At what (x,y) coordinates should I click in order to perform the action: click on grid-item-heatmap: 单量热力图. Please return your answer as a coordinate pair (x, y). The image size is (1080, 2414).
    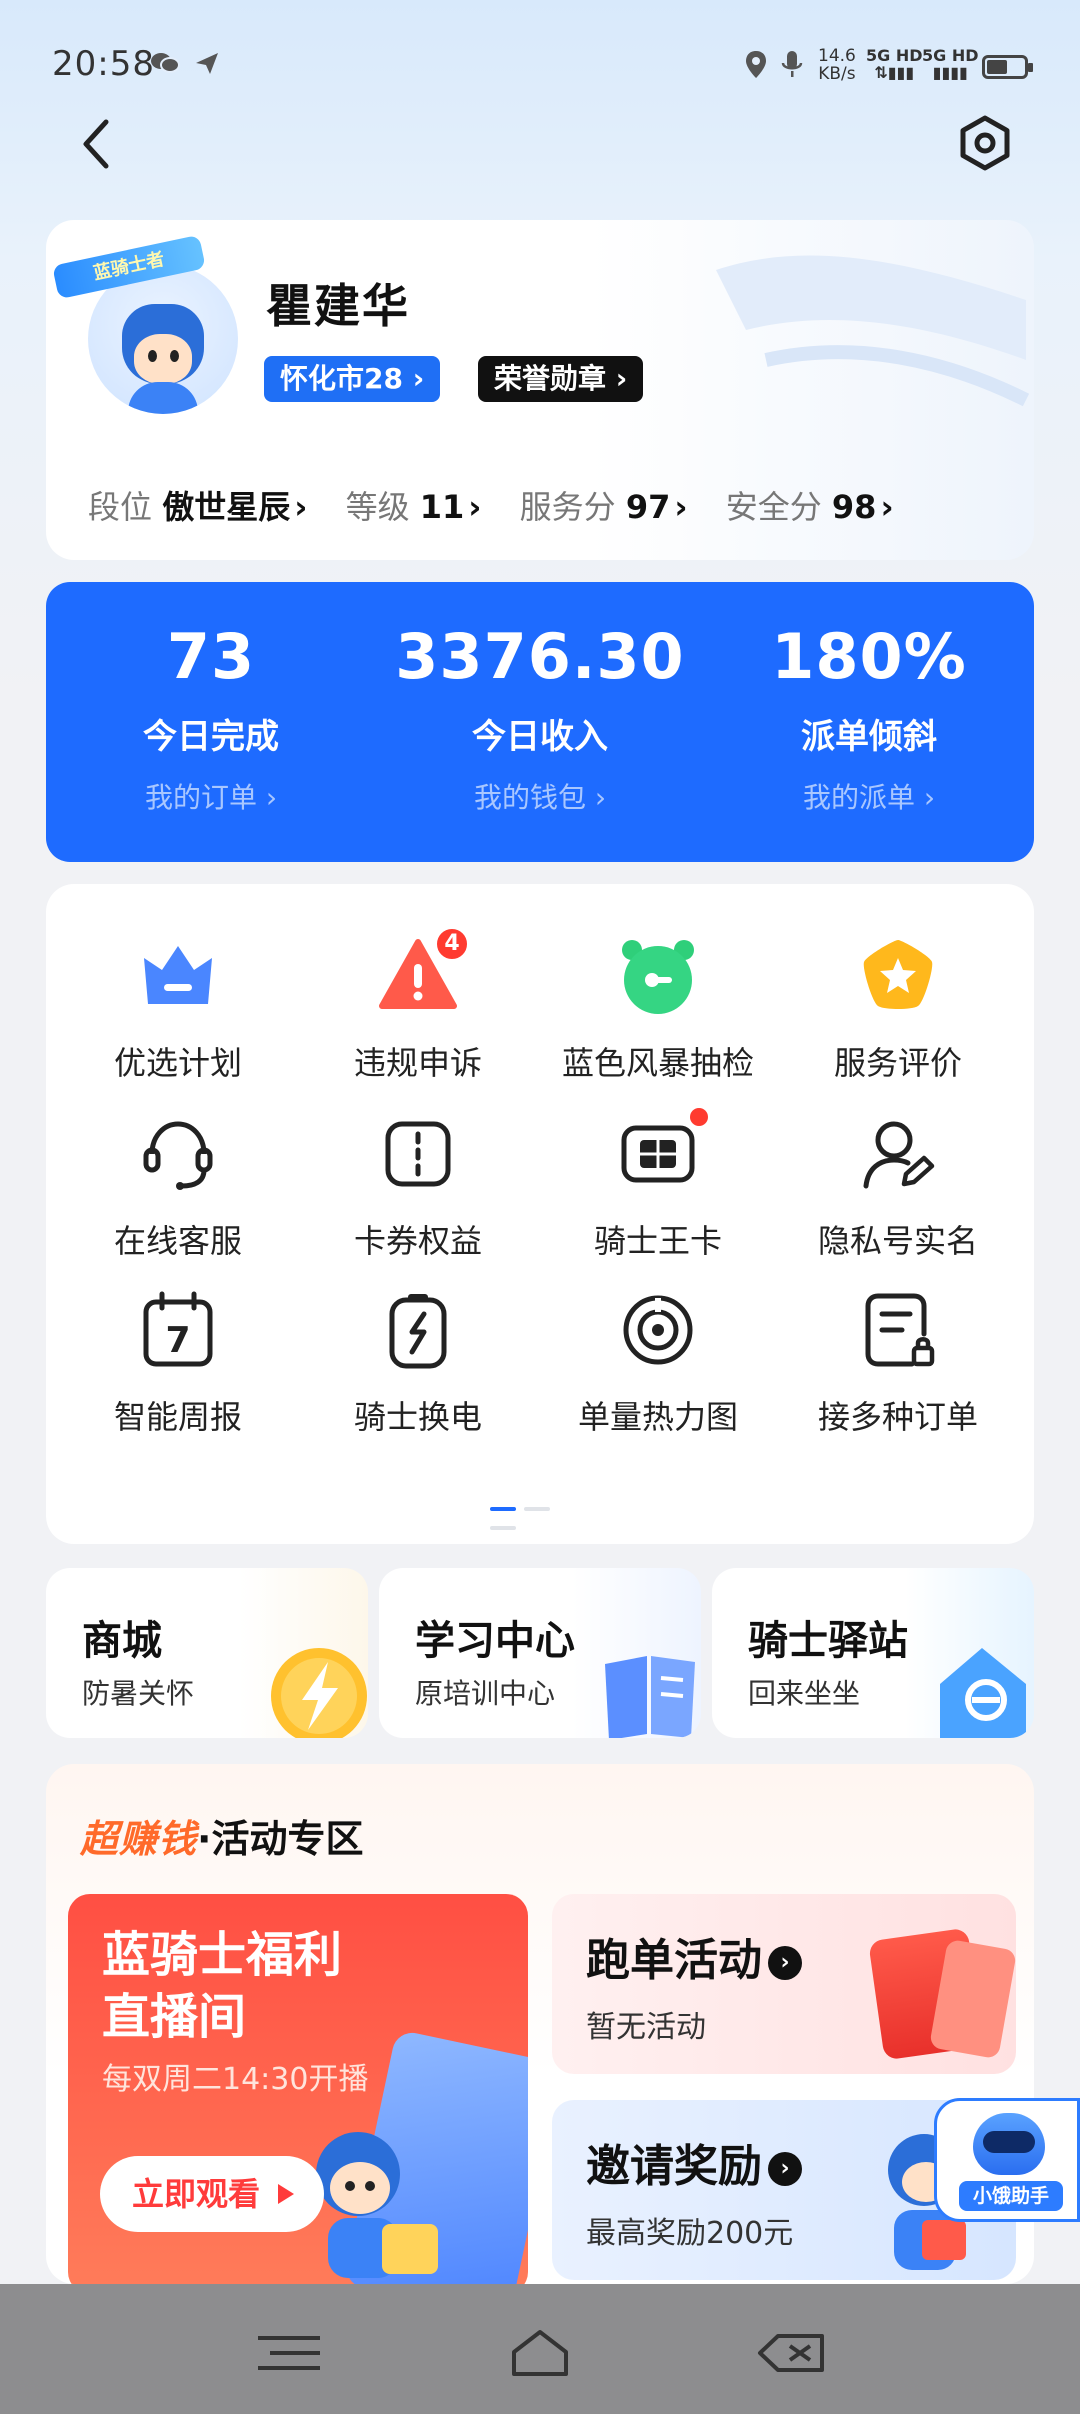
    Looking at the image, I should click on (658, 1364).